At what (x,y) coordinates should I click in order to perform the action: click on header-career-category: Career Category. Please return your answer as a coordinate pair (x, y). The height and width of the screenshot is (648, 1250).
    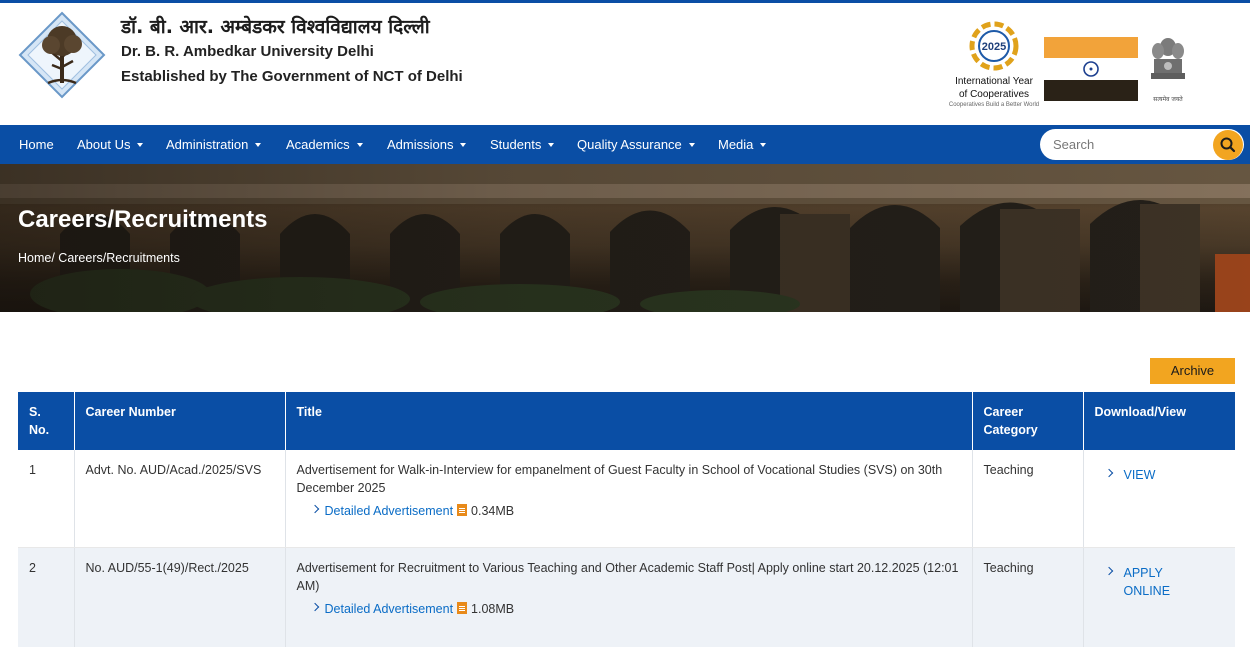
    Looking at the image, I should click on (1028, 421).